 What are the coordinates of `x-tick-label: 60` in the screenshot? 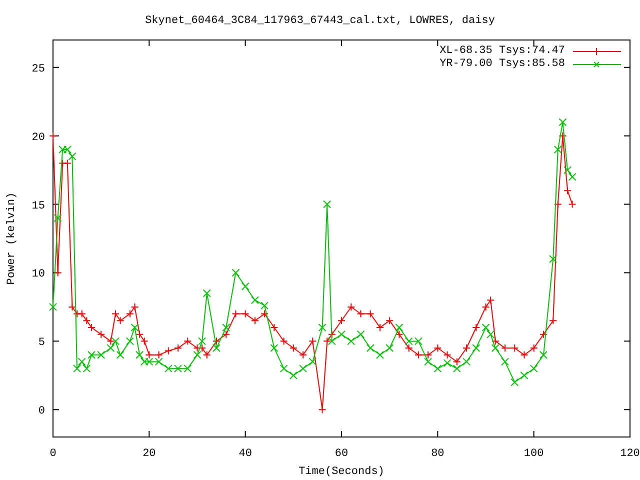 It's located at (341, 454).